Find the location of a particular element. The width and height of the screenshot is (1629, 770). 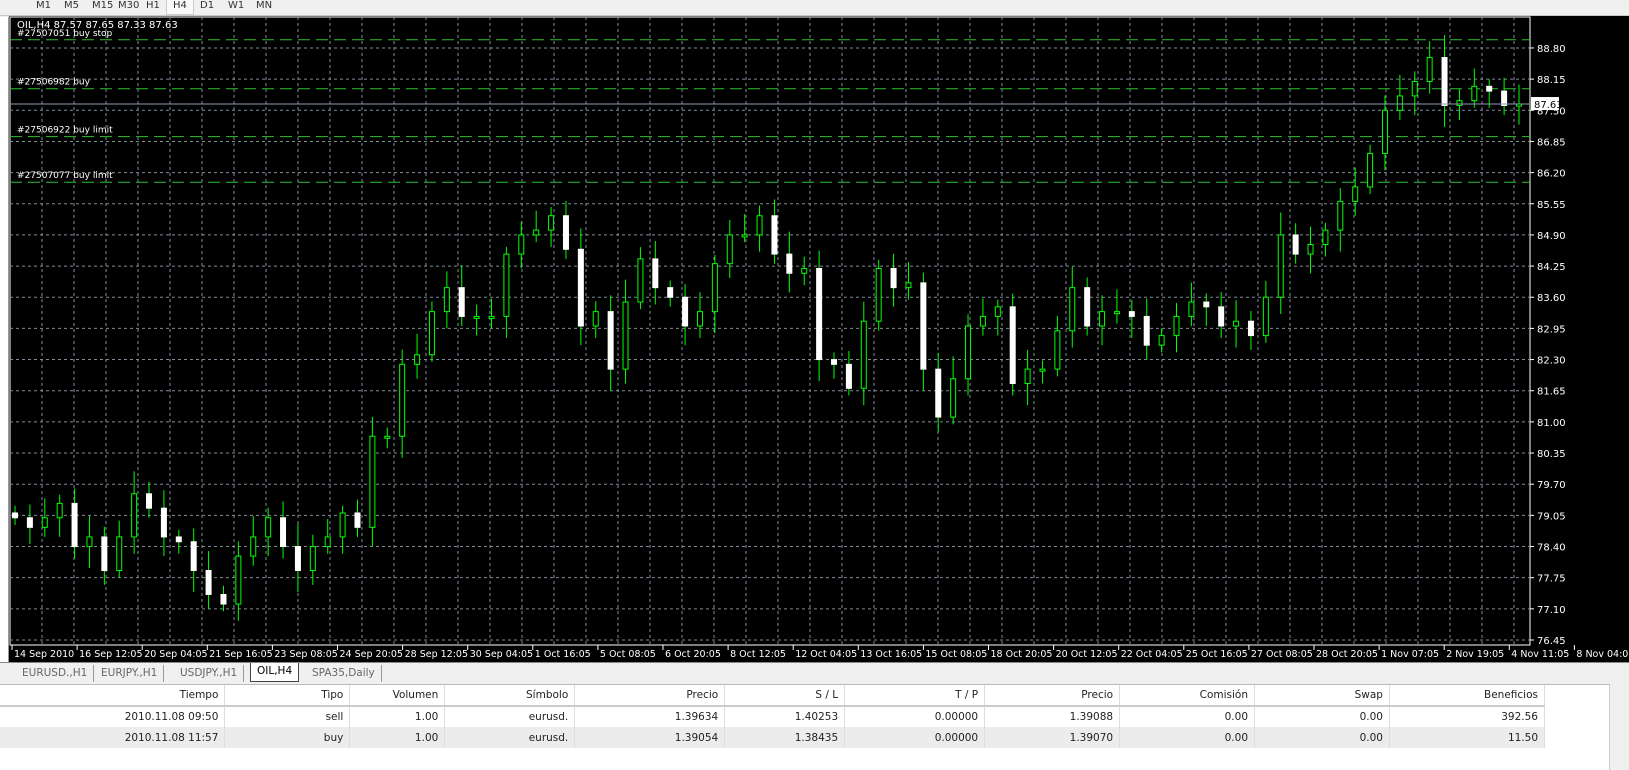

x-tick-label: 1 Nov 07:05 is located at coordinates (1410, 654).